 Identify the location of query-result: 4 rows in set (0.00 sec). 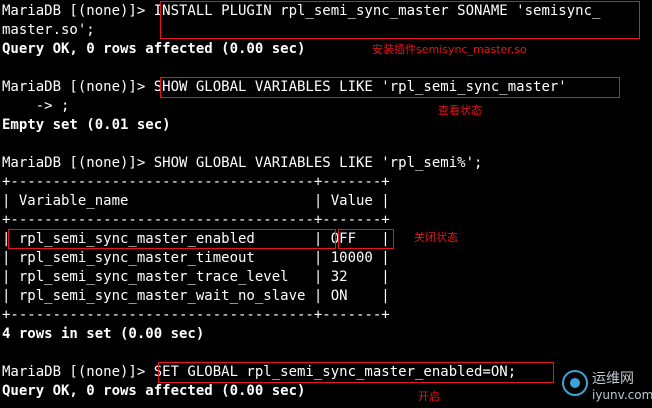
(103, 334).